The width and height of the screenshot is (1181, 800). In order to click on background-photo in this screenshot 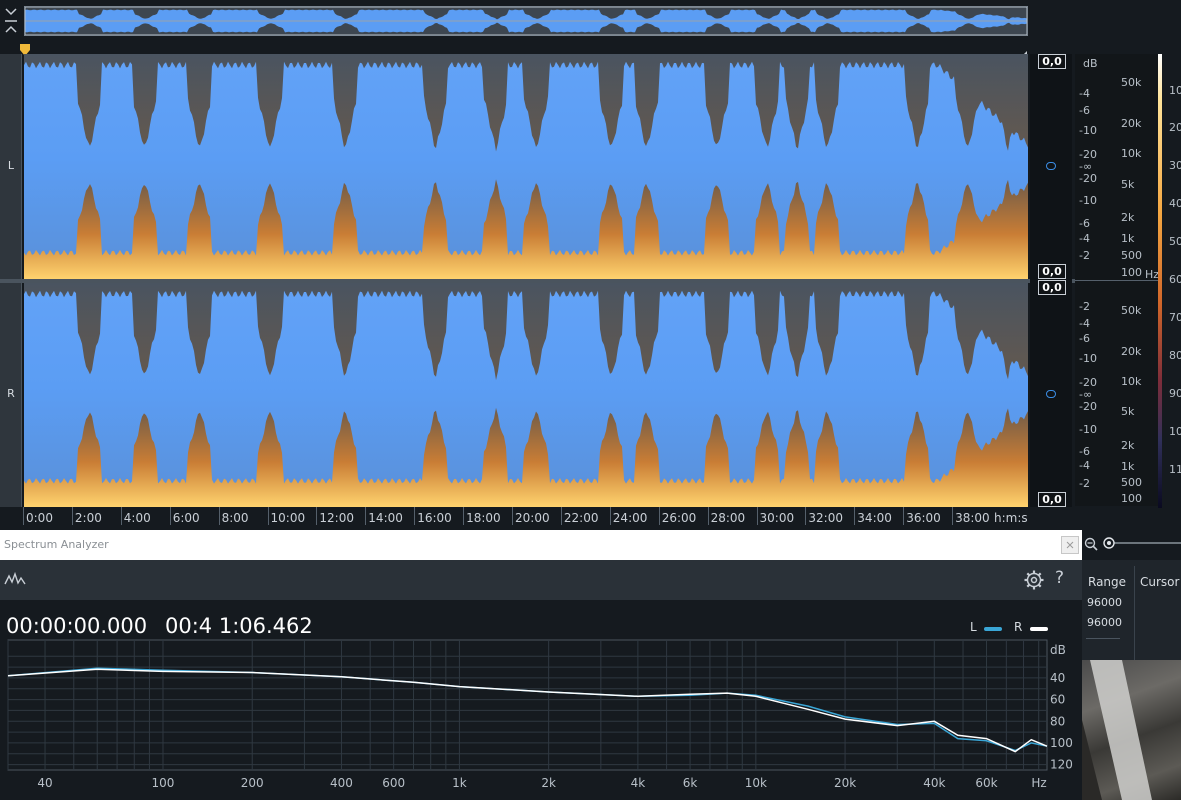, I will do `click(1131, 730)`.